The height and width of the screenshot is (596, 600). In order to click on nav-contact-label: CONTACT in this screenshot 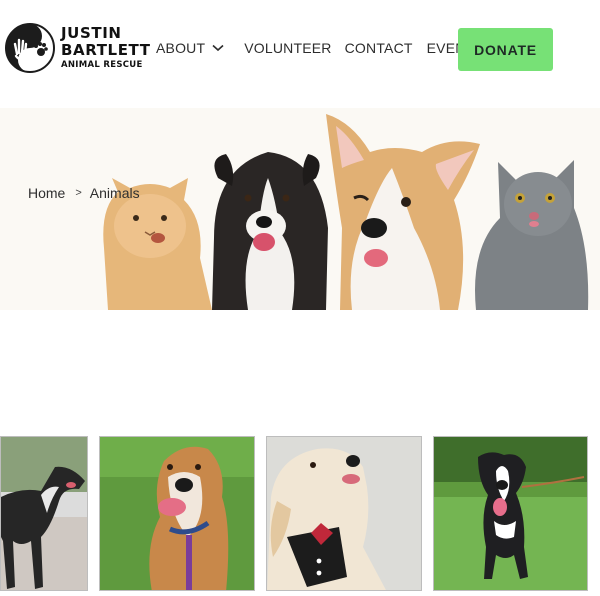, I will do `click(378, 48)`.